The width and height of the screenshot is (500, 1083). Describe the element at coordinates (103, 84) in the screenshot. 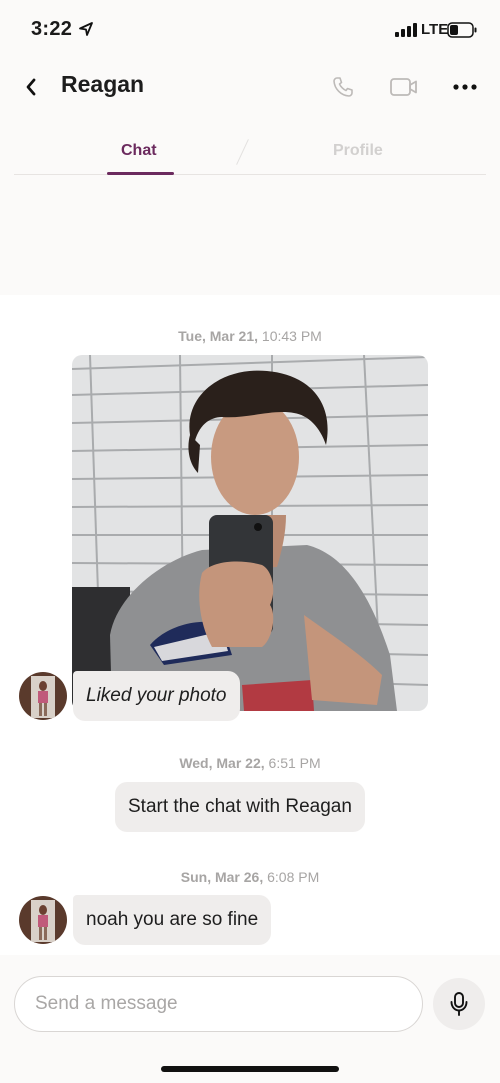

I see `contact-name: Reagan` at that location.